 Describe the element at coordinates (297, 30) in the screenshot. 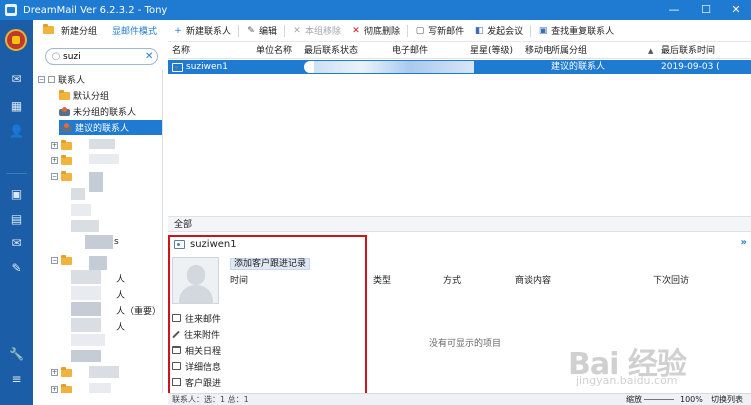

I see `remove-icon: ✕` at that location.